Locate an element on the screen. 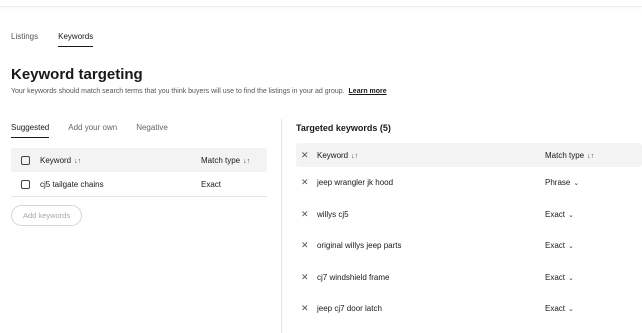  keyword-source-tabs: Suggested Add your own Negative is located at coordinates (139, 130).